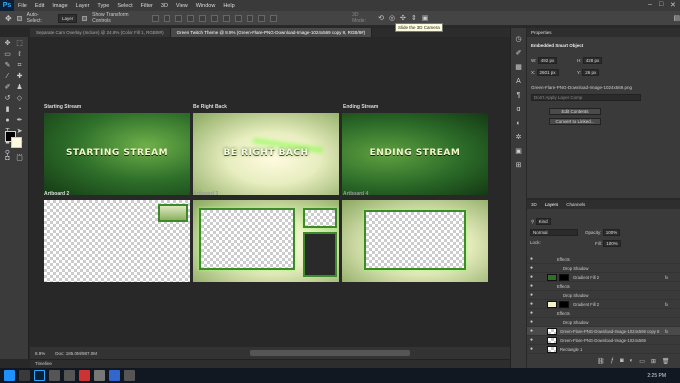  What do you see at coordinates (19, 66) in the screenshot?
I see `crop-tool-icon: ⌗` at bounding box center [19, 66].